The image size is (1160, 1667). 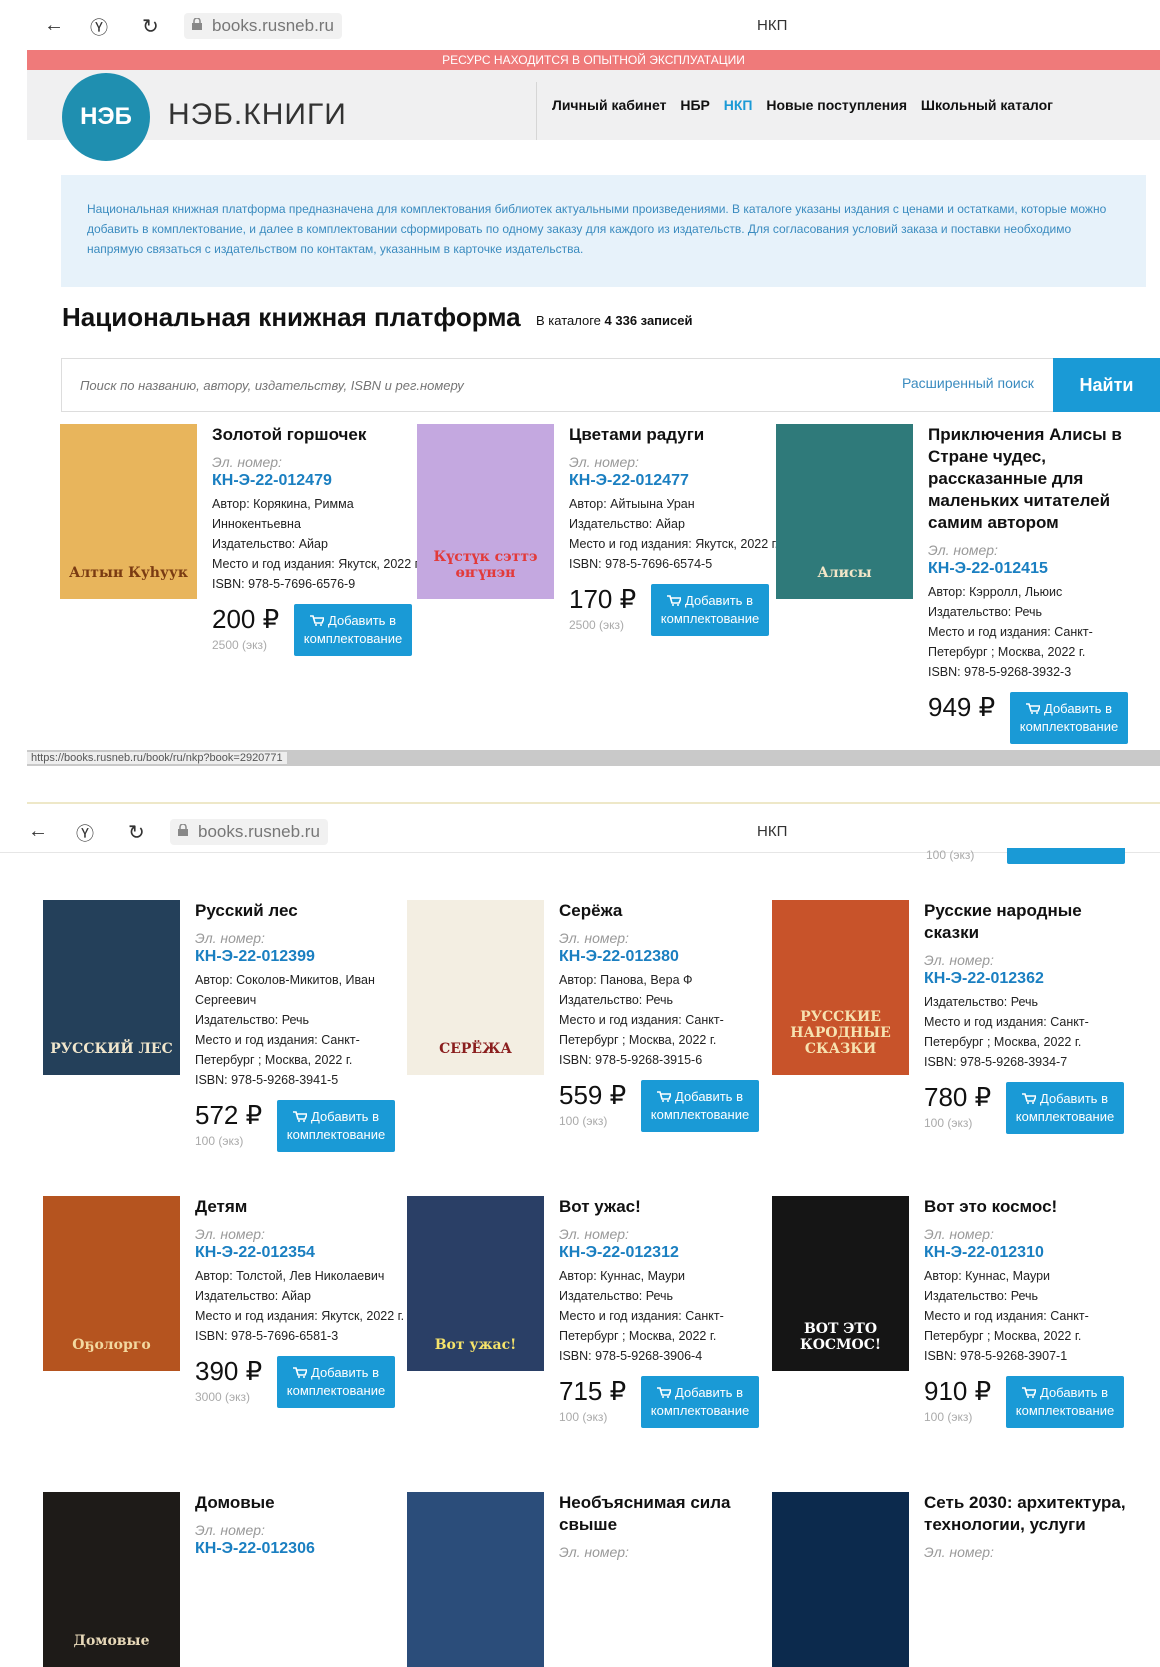 What do you see at coordinates (664, 1514) in the screenshot?
I see `book-title: Необъяснимая сила свыше` at bounding box center [664, 1514].